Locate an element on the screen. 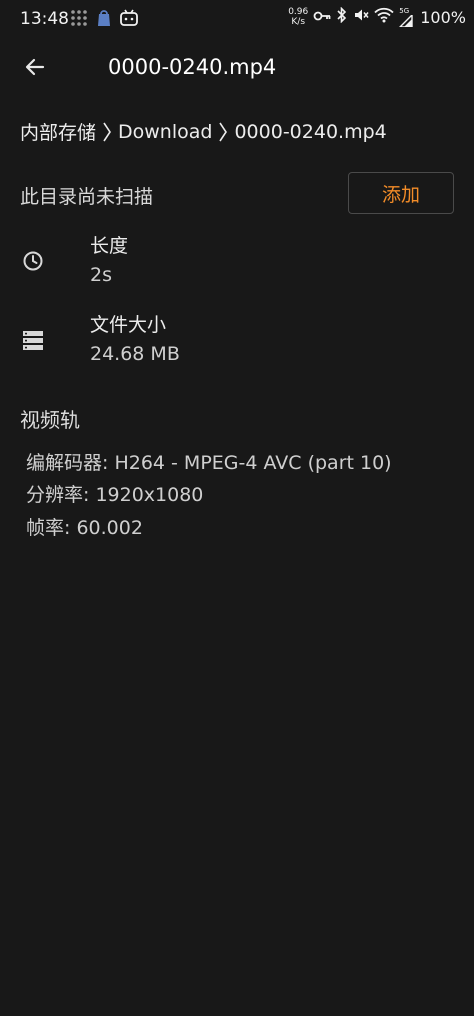 This screenshot has height=1016, width=474. status-system-icons: 0.96 K/s 5G 100% is located at coordinates (377, 16).